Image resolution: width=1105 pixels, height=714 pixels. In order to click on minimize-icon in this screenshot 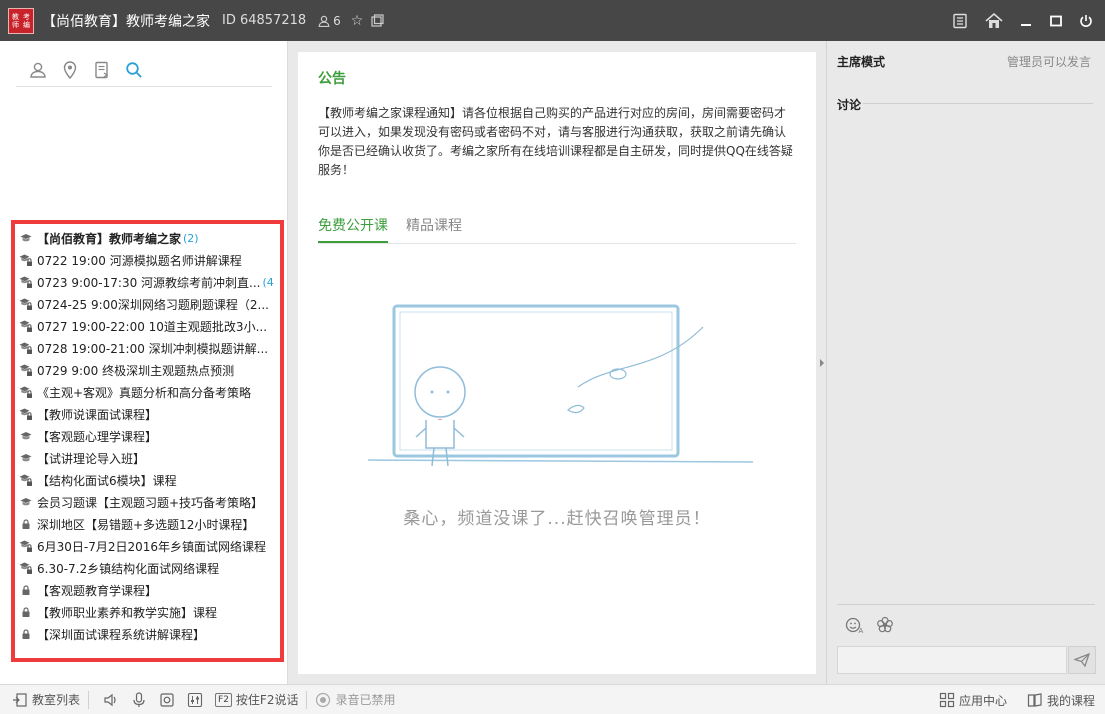, I will do `click(1026, 21)`.